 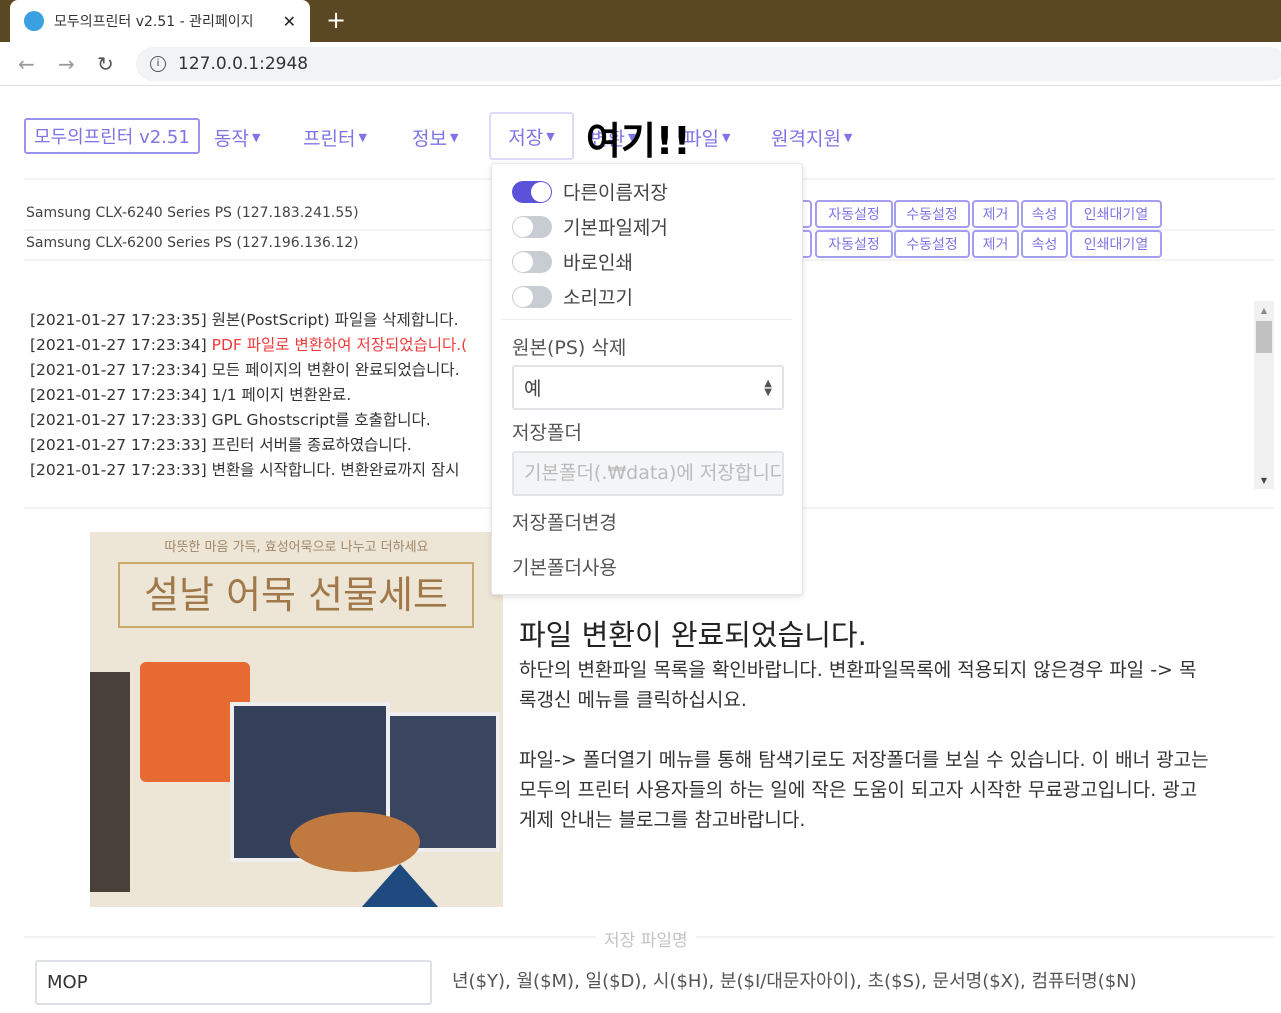 I want to click on browser-tab: 모두의프린터 v2.51 - 관리페이지 ✕, so click(x=160, y=21).